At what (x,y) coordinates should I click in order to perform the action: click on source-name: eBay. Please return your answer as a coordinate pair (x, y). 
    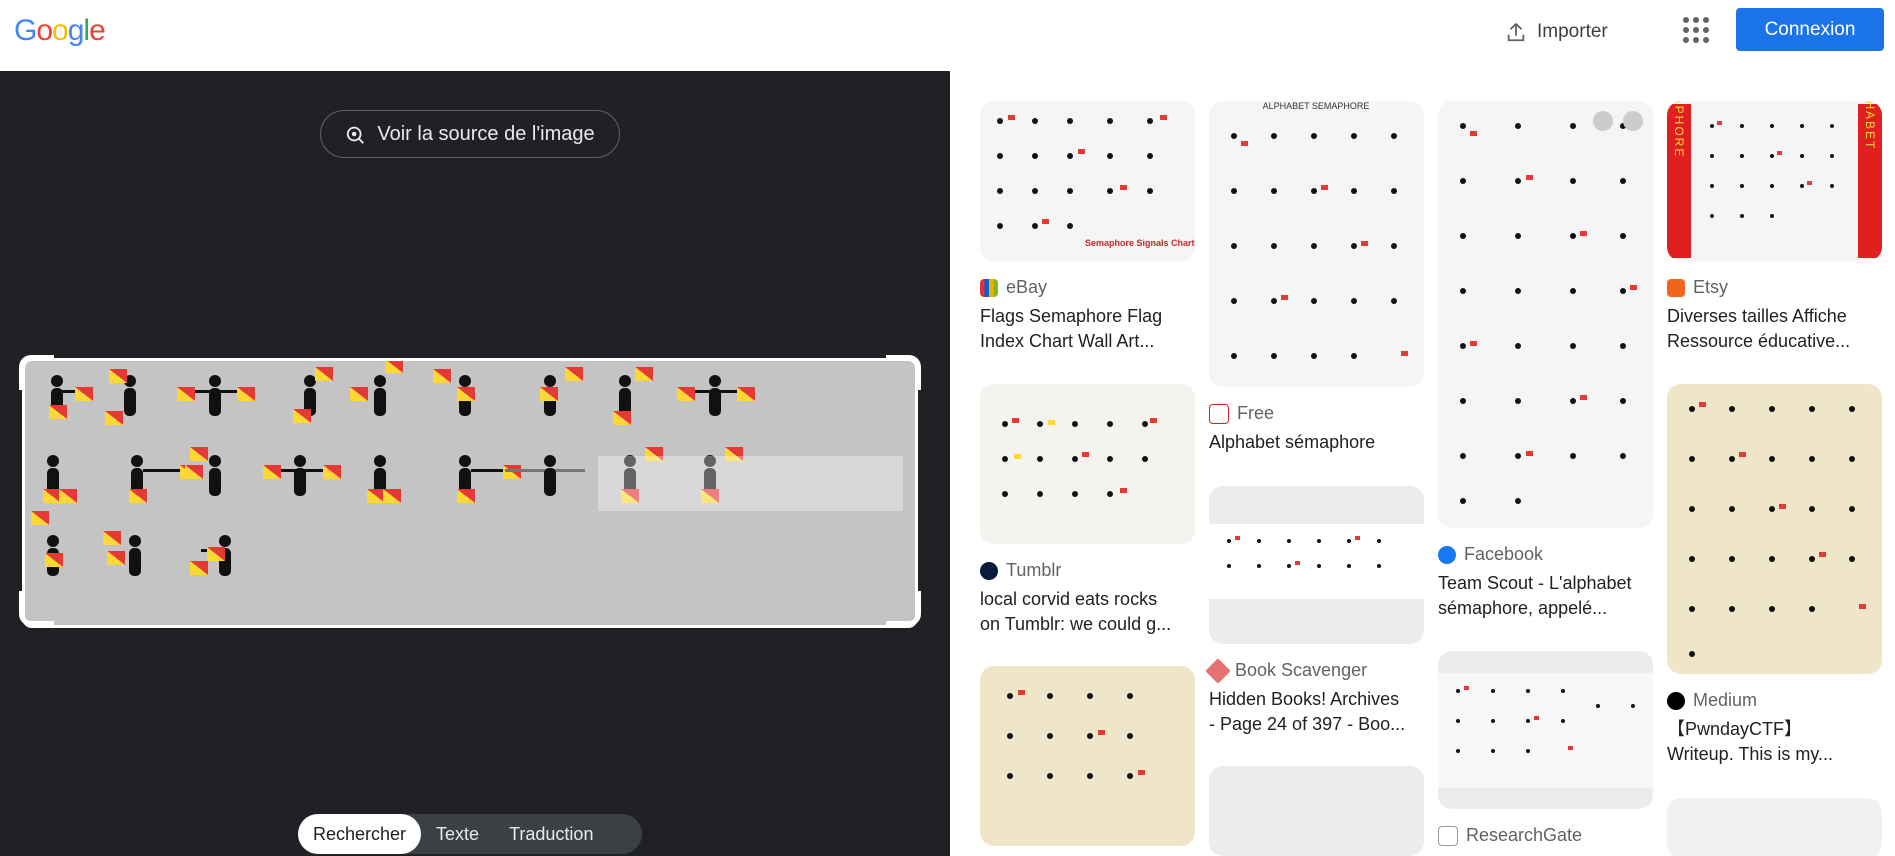
    Looking at the image, I should click on (1027, 287).